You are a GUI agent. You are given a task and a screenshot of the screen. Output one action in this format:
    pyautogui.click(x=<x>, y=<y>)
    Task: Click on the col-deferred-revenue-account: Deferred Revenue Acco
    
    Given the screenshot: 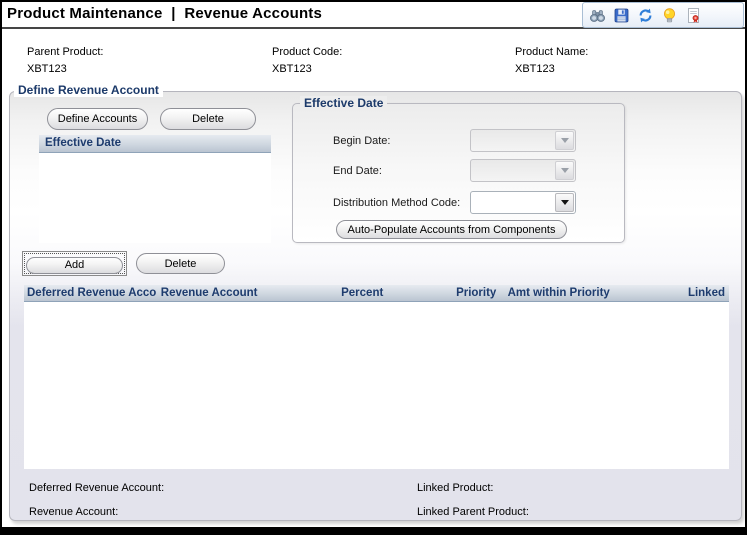 What is the action you would take?
    pyautogui.click(x=92, y=293)
    